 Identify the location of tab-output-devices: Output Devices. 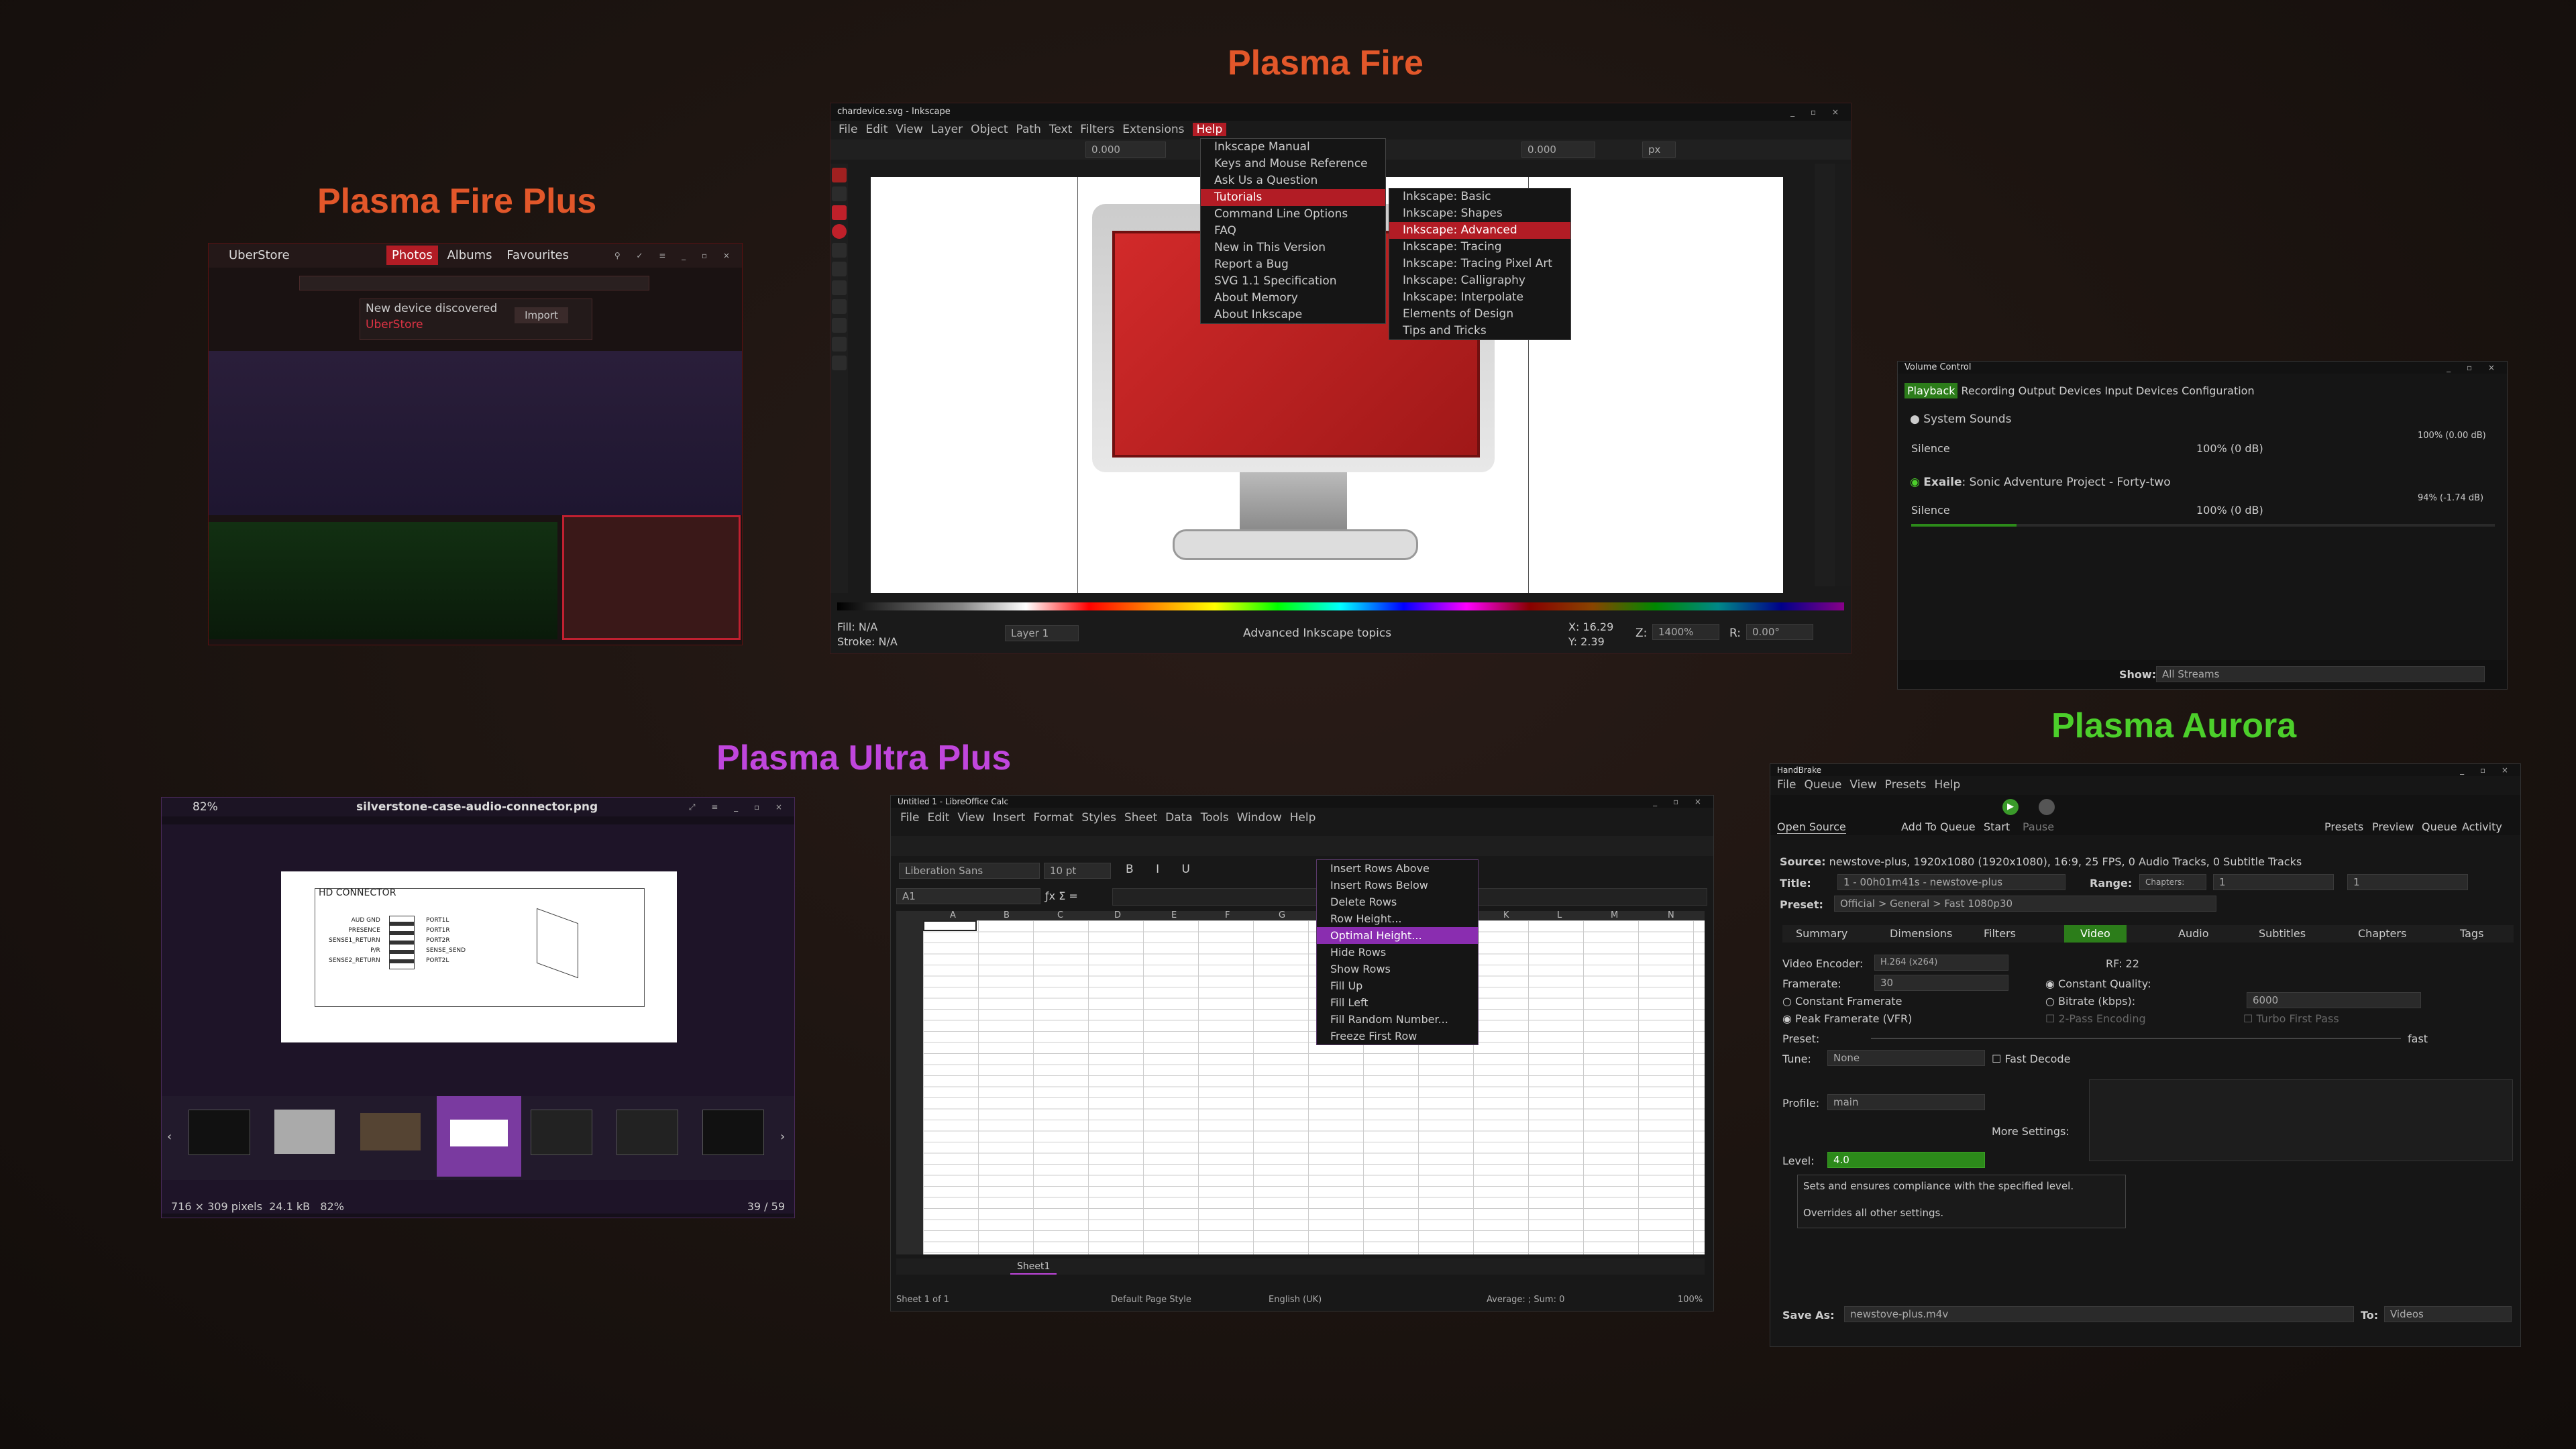
(2060, 390).